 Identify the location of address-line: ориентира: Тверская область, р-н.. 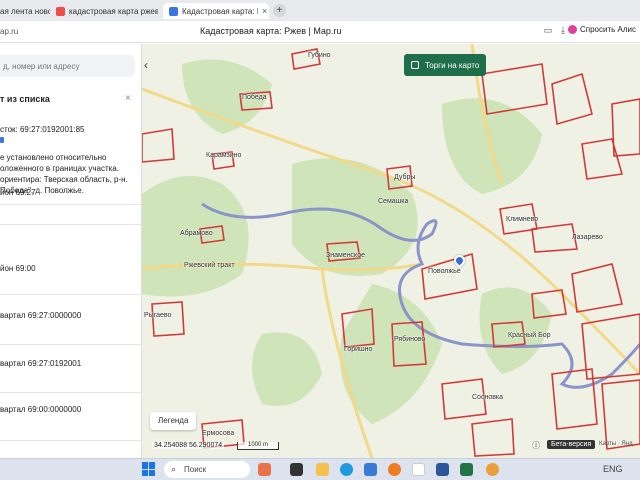
(64, 179).